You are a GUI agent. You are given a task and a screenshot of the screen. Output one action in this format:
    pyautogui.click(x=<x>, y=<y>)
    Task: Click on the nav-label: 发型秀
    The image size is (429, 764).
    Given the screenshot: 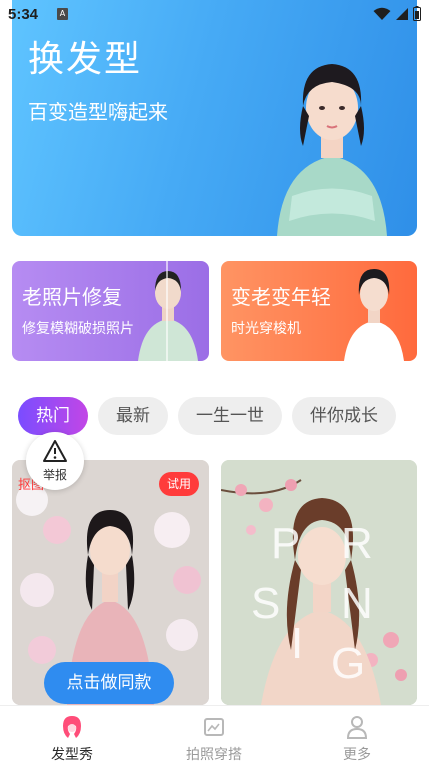 What is the action you would take?
    pyautogui.click(x=72, y=755)
    